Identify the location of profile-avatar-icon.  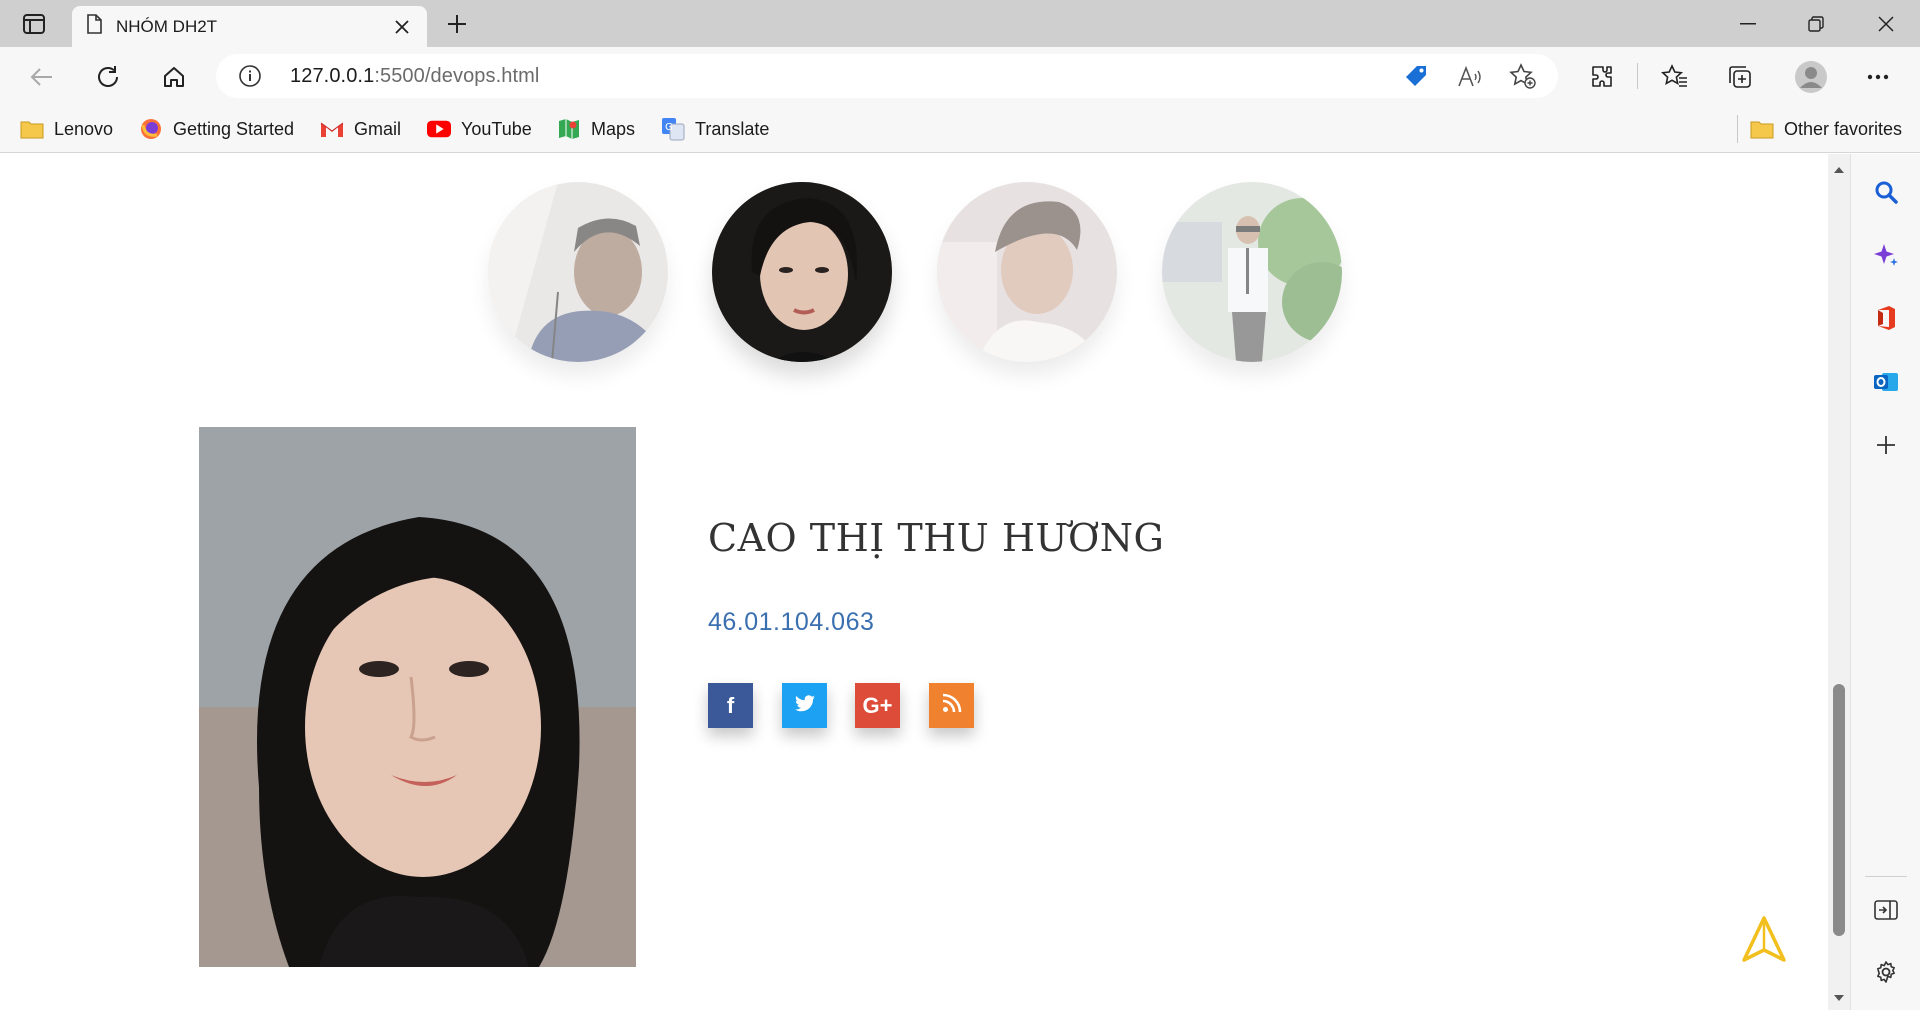
(1811, 77).